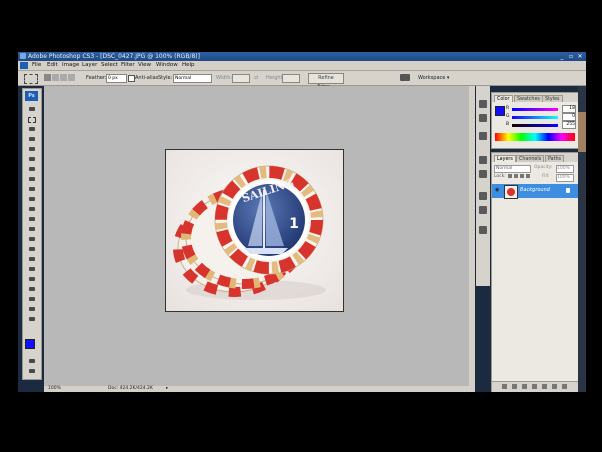 The image size is (602, 452). What do you see at coordinates (433, 78) in the screenshot?
I see `workspace-menu: Workspace ▾` at bounding box center [433, 78].